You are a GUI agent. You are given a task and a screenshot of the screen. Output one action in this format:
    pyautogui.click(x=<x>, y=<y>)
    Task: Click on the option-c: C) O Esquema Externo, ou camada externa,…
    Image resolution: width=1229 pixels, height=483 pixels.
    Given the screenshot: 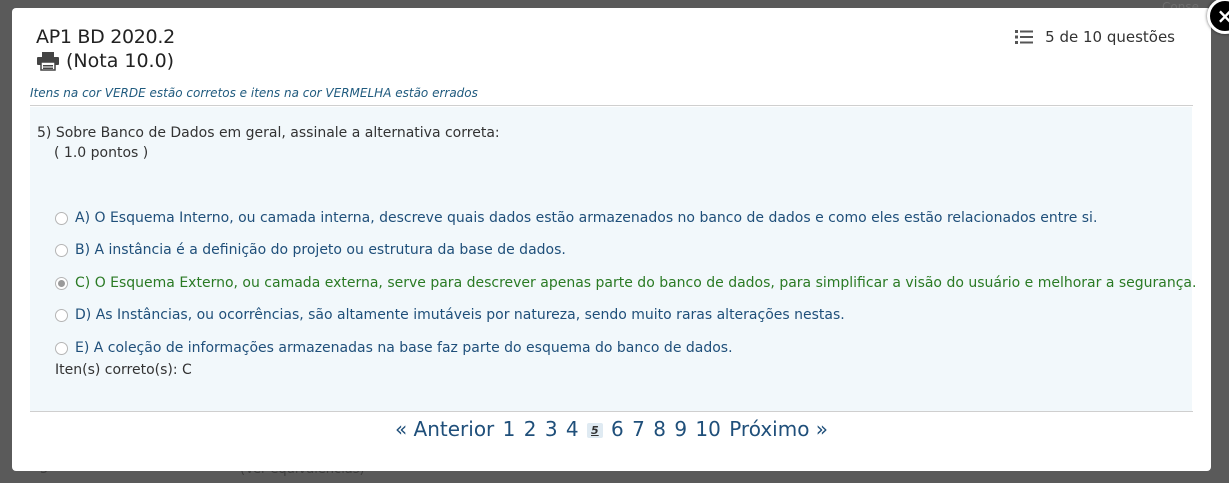 What is the action you would take?
    pyautogui.click(x=625, y=283)
    